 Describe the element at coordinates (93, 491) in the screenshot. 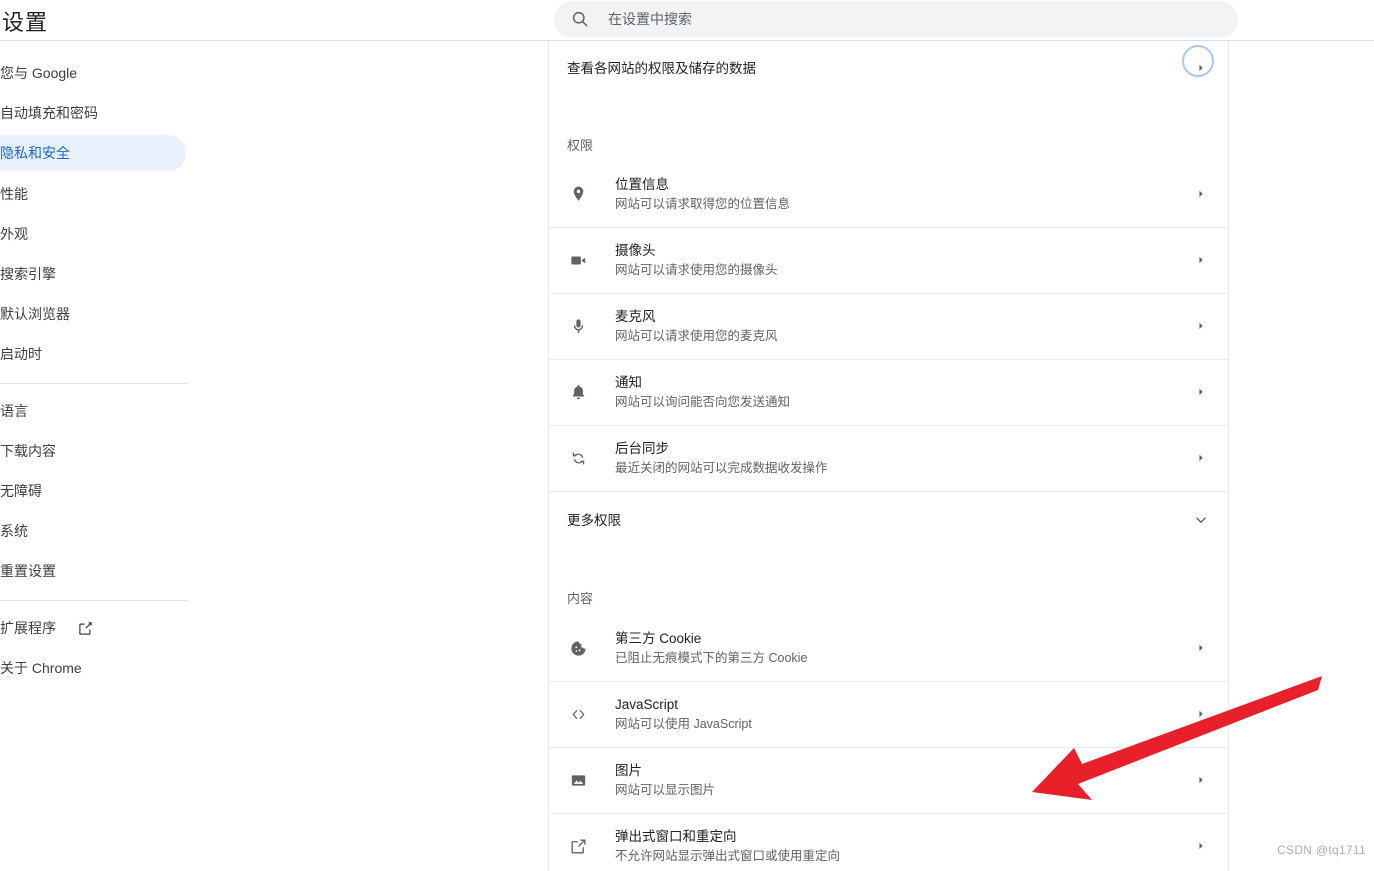

I see `sidebar-item-accessibility: 无障碍` at that location.